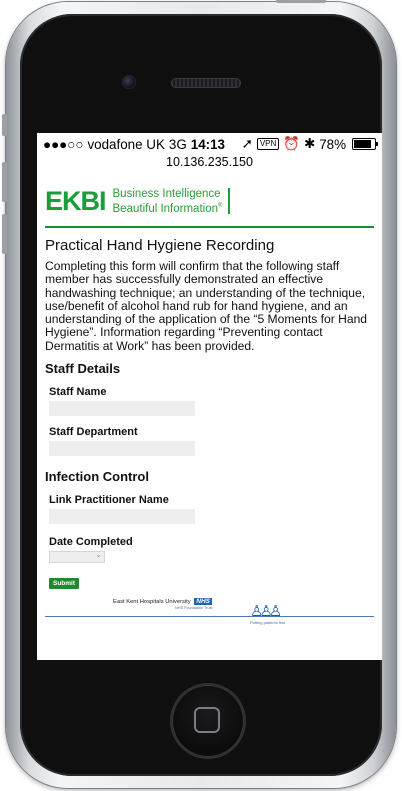  What do you see at coordinates (203, 602) in the screenshot?
I see `nhs-logo: NHS` at bounding box center [203, 602].